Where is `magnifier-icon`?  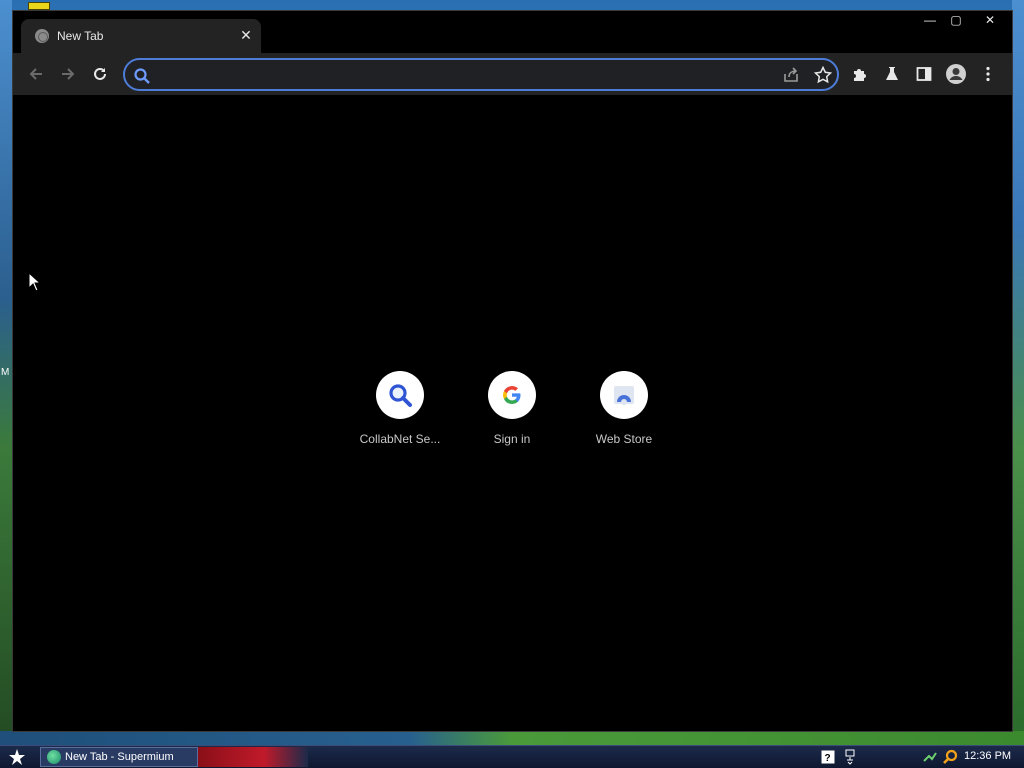 magnifier-icon is located at coordinates (400, 395).